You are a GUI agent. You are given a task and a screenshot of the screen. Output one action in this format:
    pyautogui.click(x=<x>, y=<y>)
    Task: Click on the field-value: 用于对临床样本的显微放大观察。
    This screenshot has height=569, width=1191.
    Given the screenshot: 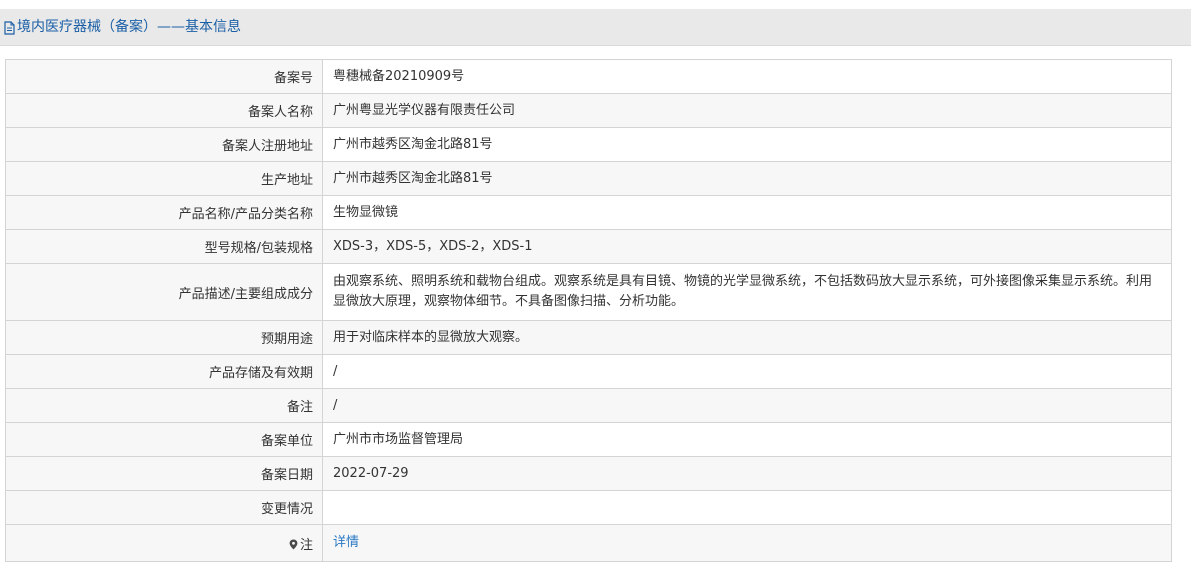 What is the action you would take?
    pyautogui.click(x=747, y=337)
    